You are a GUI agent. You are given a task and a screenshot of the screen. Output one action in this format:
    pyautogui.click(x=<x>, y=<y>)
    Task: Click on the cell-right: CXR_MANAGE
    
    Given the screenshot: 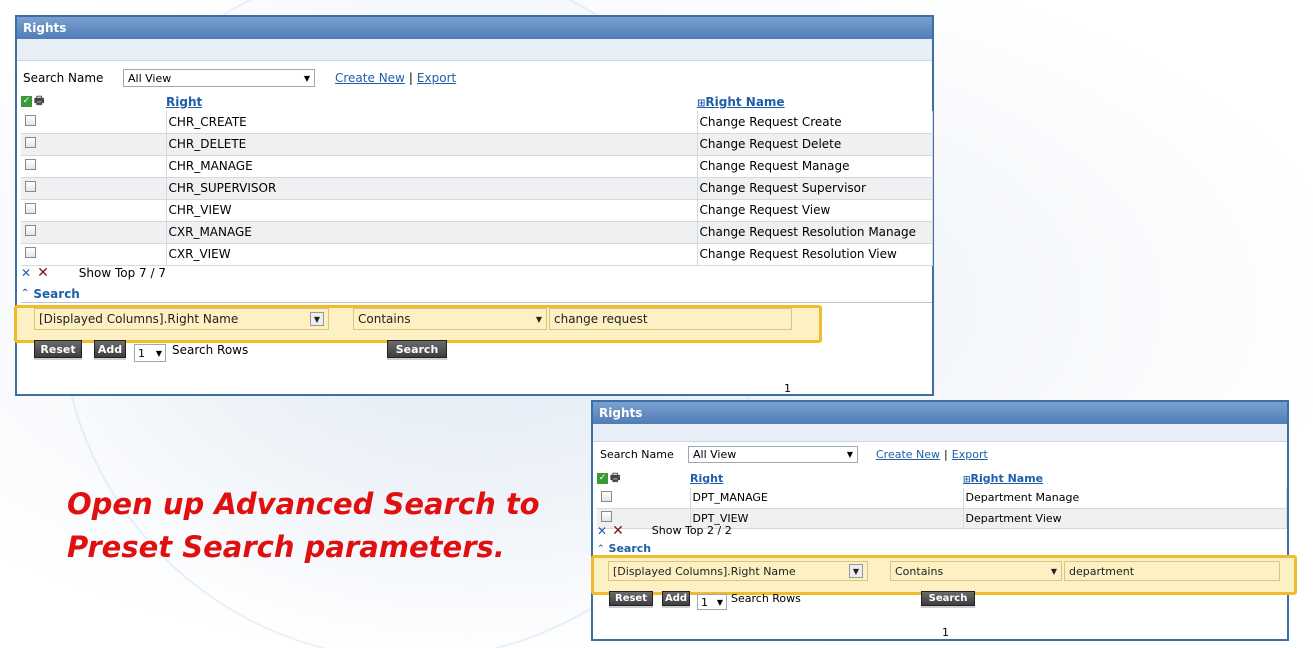 What is the action you would take?
    pyautogui.click(x=432, y=232)
    